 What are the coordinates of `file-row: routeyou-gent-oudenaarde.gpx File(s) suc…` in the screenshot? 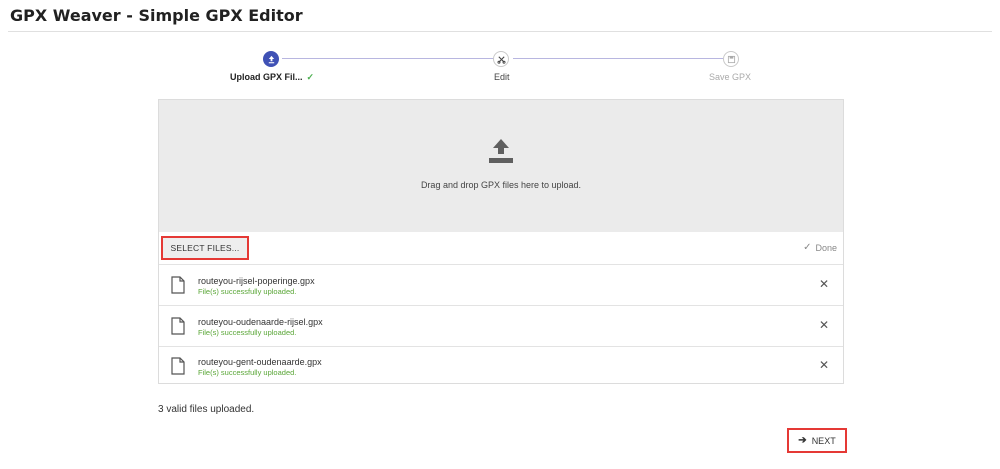 It's located at (501, 366).